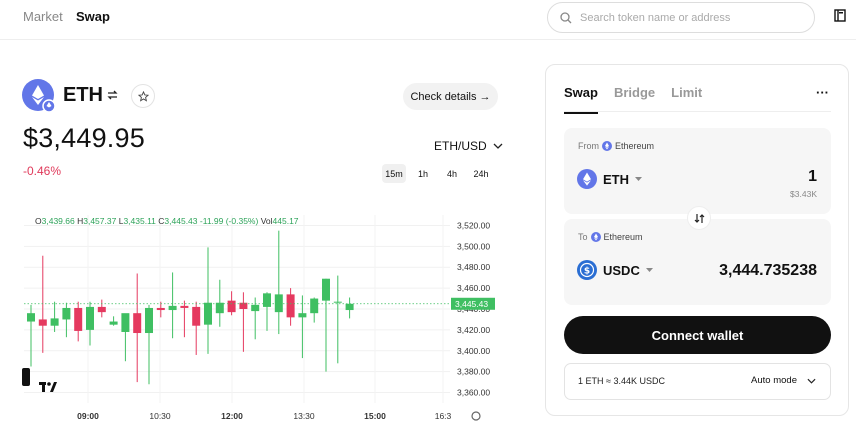 This screenshot has width=856, height=445. I want to click on nav-swap-link: Swap, so click(93, 16).